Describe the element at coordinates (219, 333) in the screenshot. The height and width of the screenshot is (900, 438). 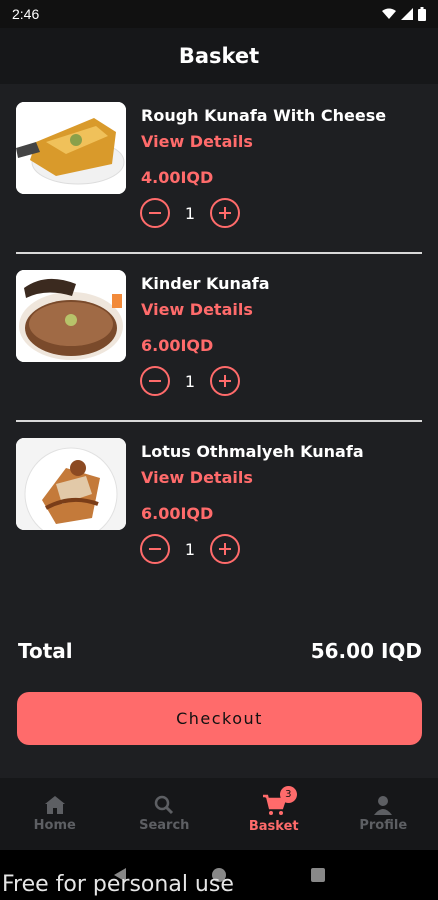
I see `basket-item: Kinder Kunafa View Details 6.00IQD 1` at that location.